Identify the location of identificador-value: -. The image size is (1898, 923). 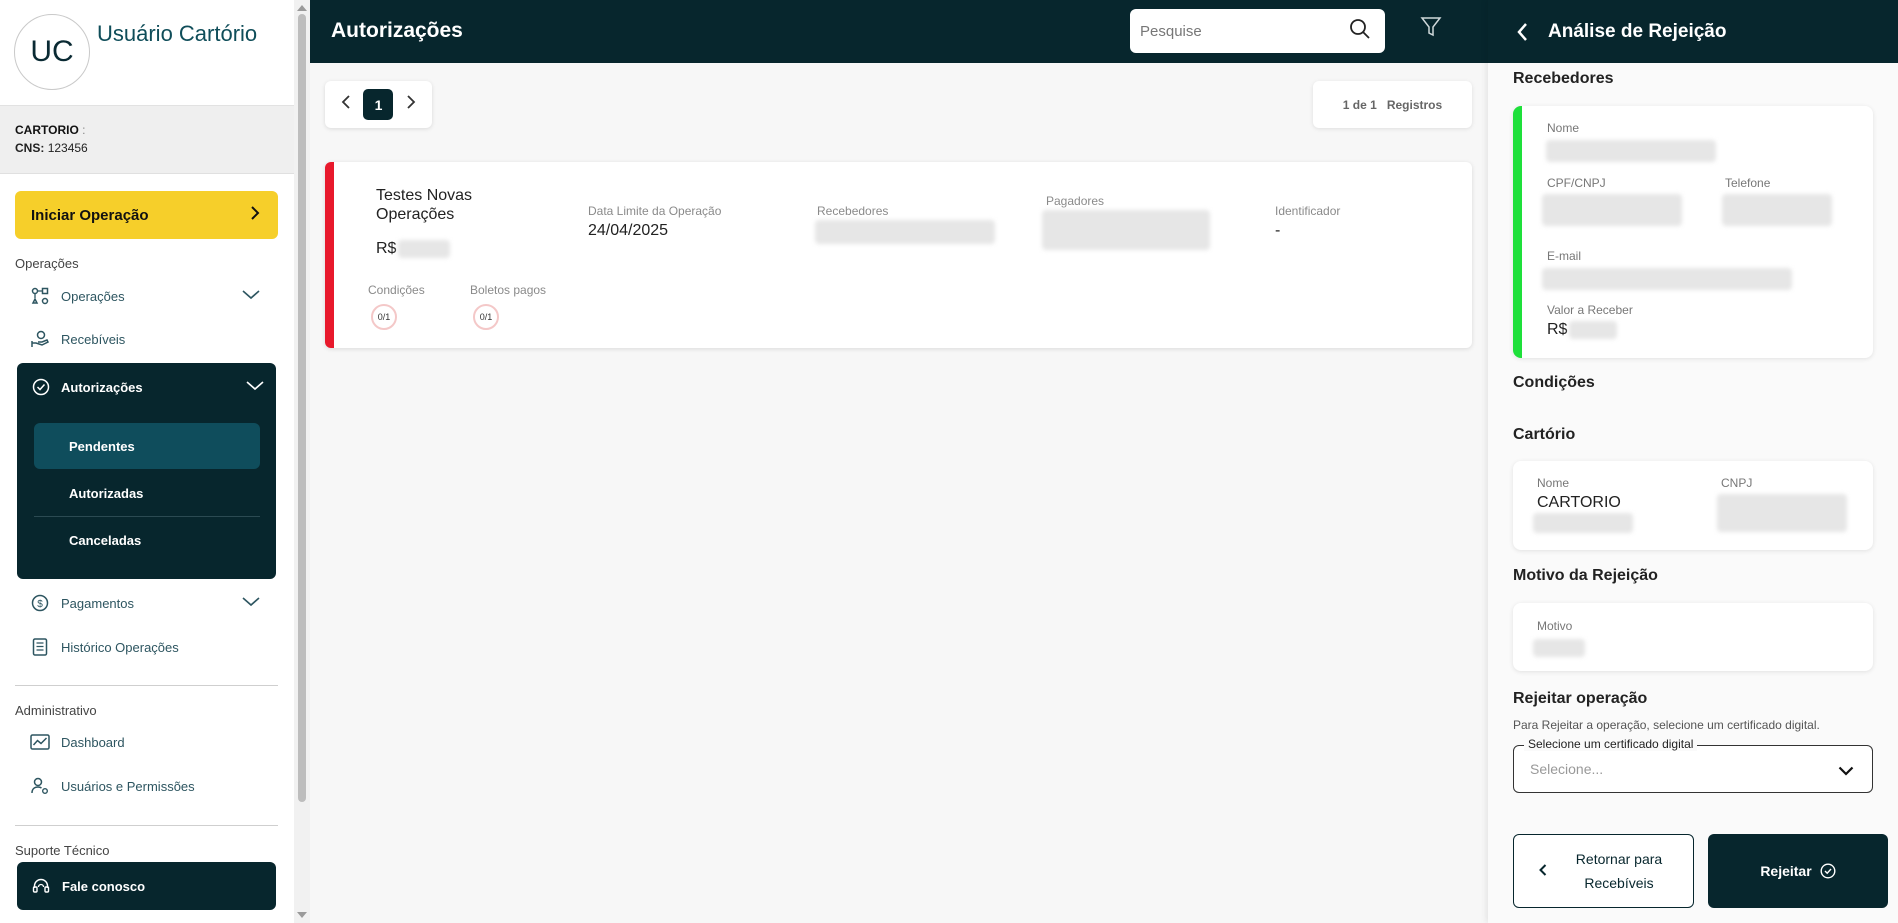
(1278, 230).